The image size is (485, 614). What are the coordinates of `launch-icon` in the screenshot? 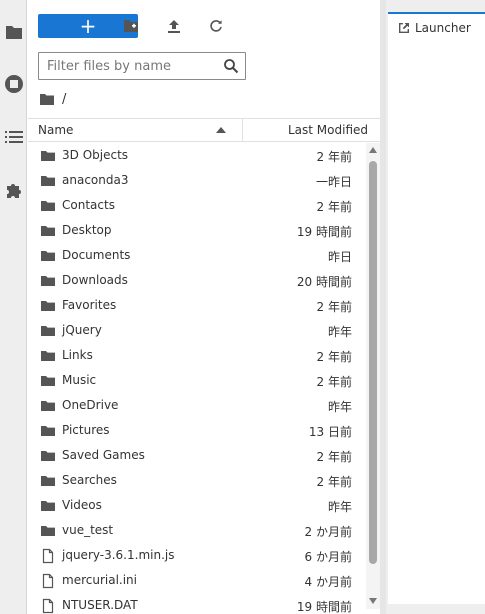 It's located at (404, 28).